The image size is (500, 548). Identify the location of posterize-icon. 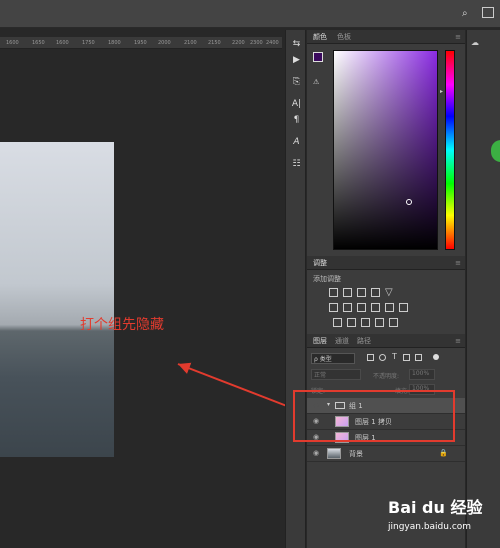
(351, 322).